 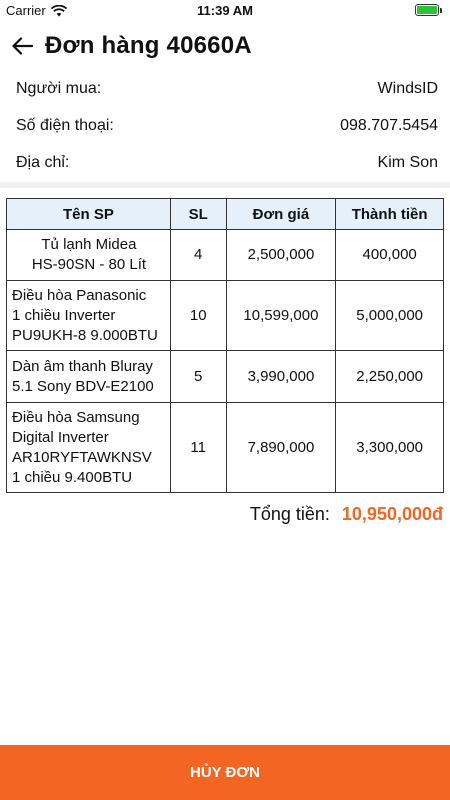 I want to click on product-name: Tủ lạnh Midea HS-90SN - 80 Lít, so click(x=88, y=255).